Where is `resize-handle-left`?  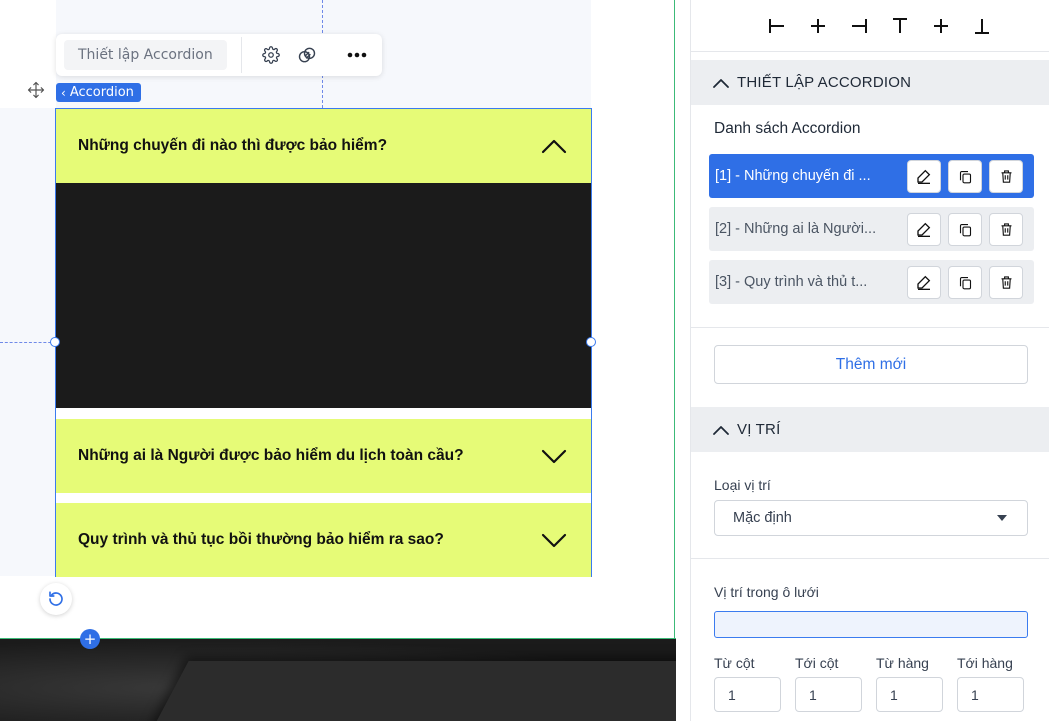 resize-handle-left is located at coordinates (55, 342).